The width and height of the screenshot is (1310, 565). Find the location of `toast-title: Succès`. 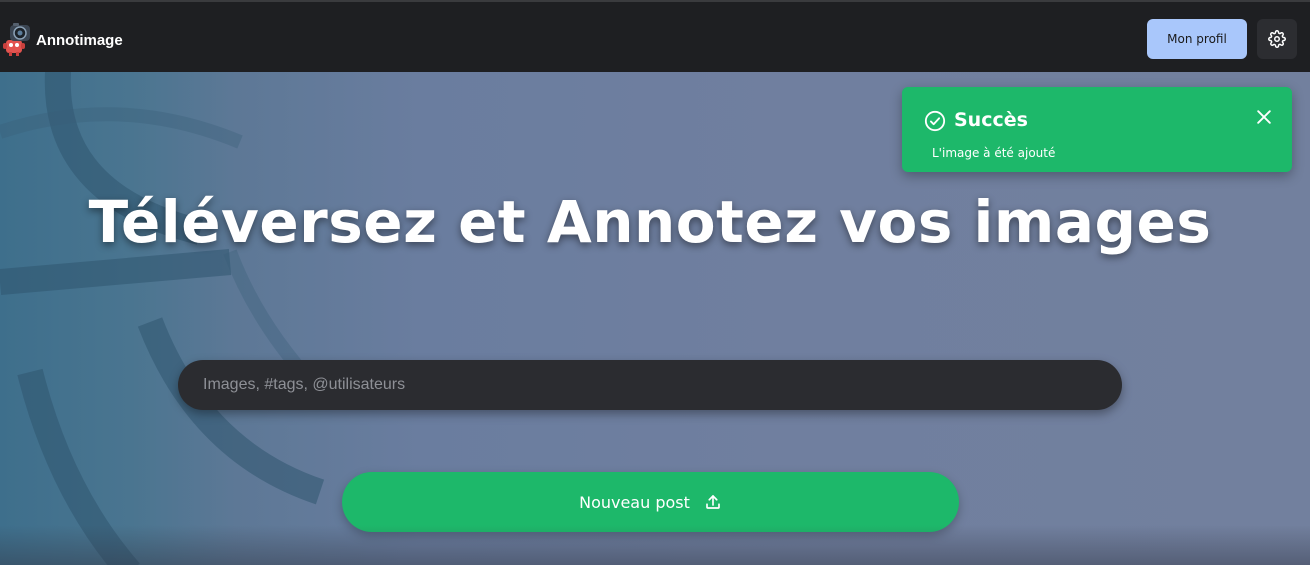

toast-title: Succès is located at coordinates (991, 120).